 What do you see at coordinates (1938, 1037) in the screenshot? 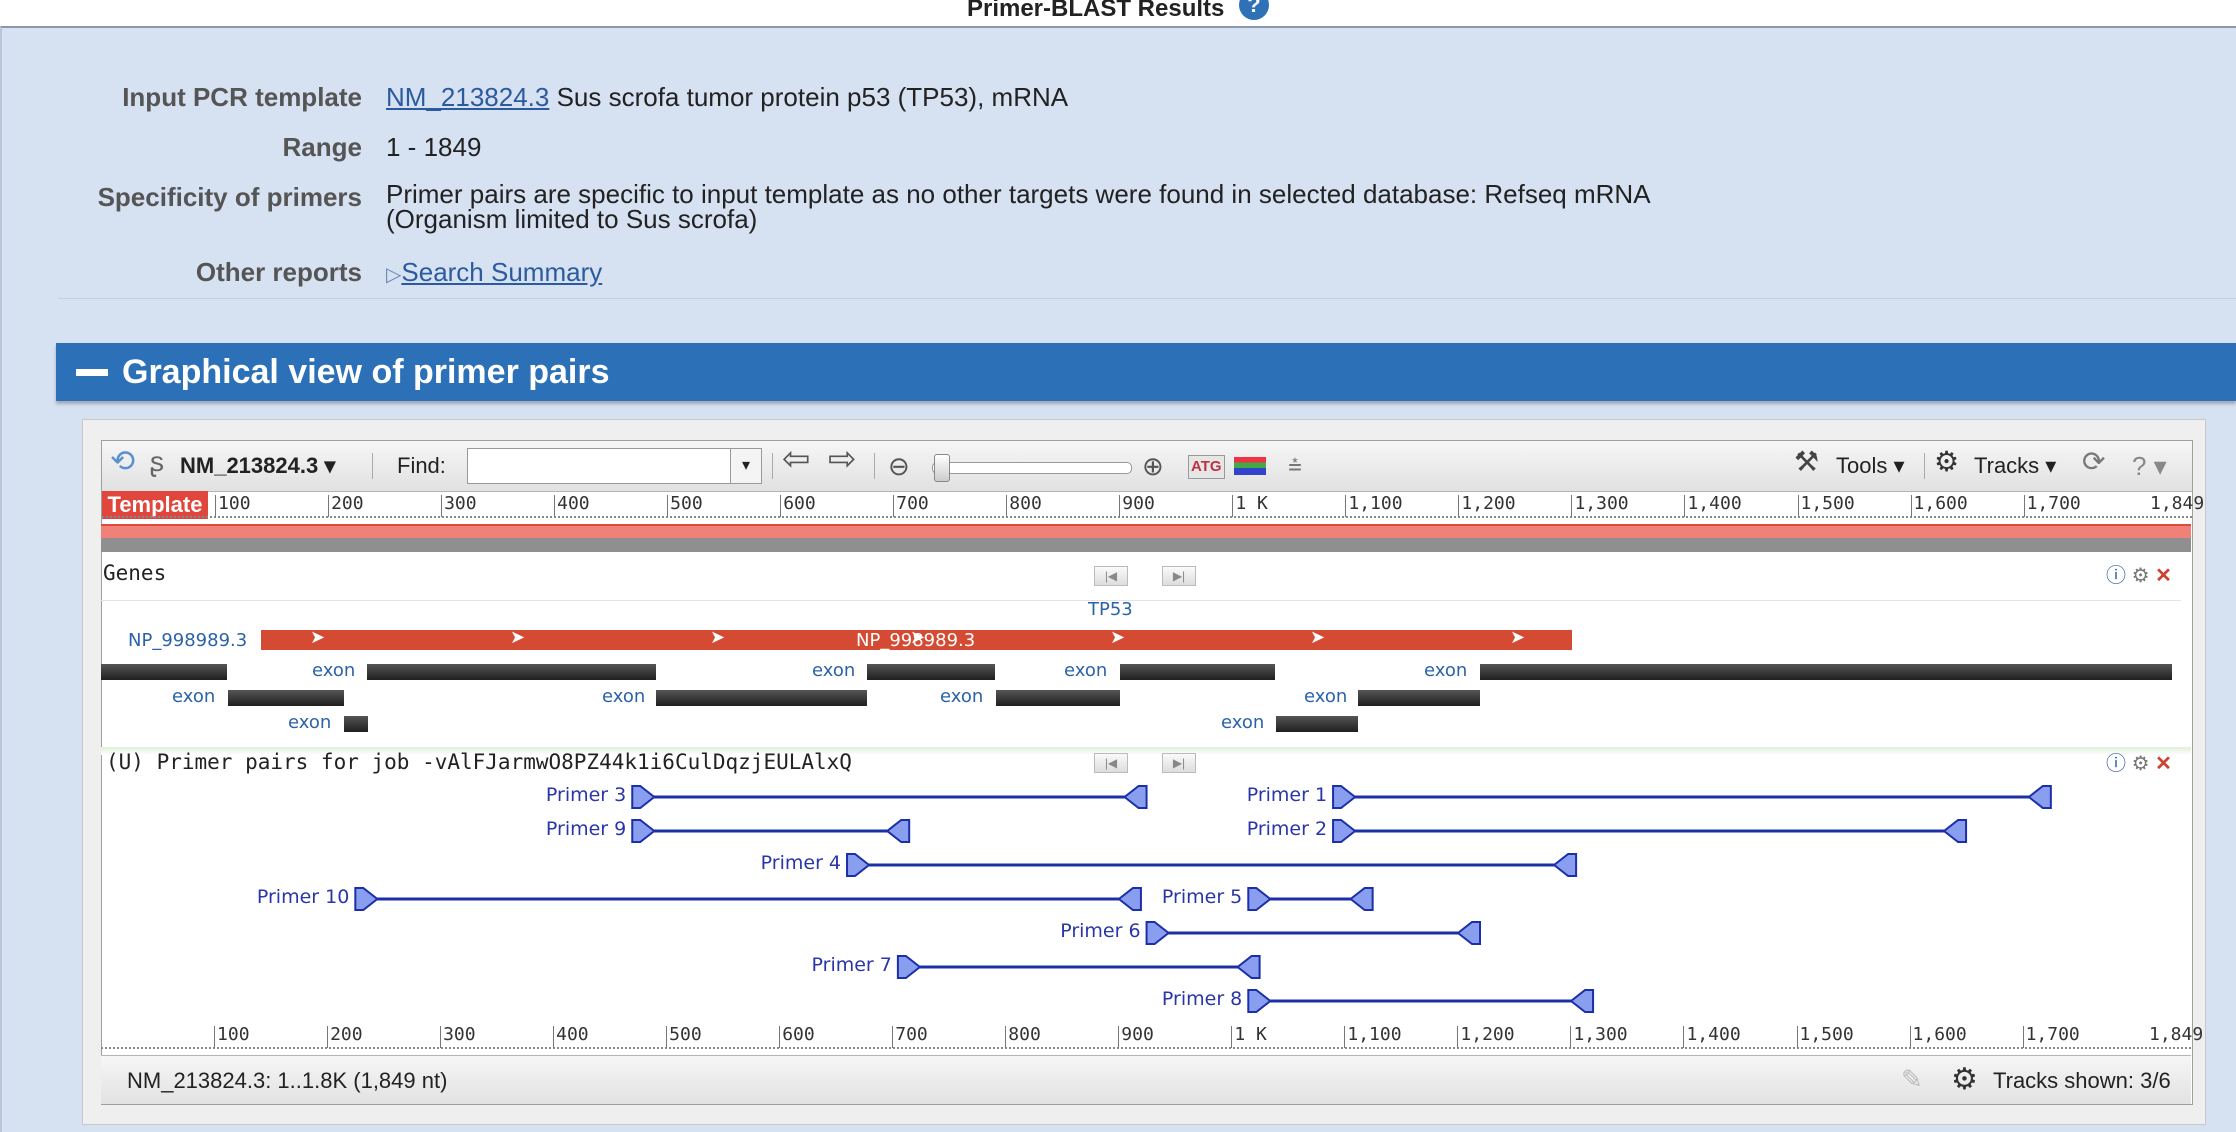
I see `ruler-tick: 1,600` at bounding box center [1938, 1037].